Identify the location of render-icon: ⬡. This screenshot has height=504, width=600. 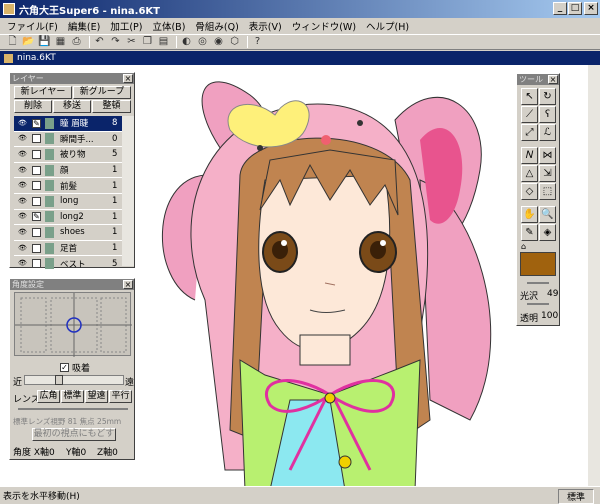
(234, 42).